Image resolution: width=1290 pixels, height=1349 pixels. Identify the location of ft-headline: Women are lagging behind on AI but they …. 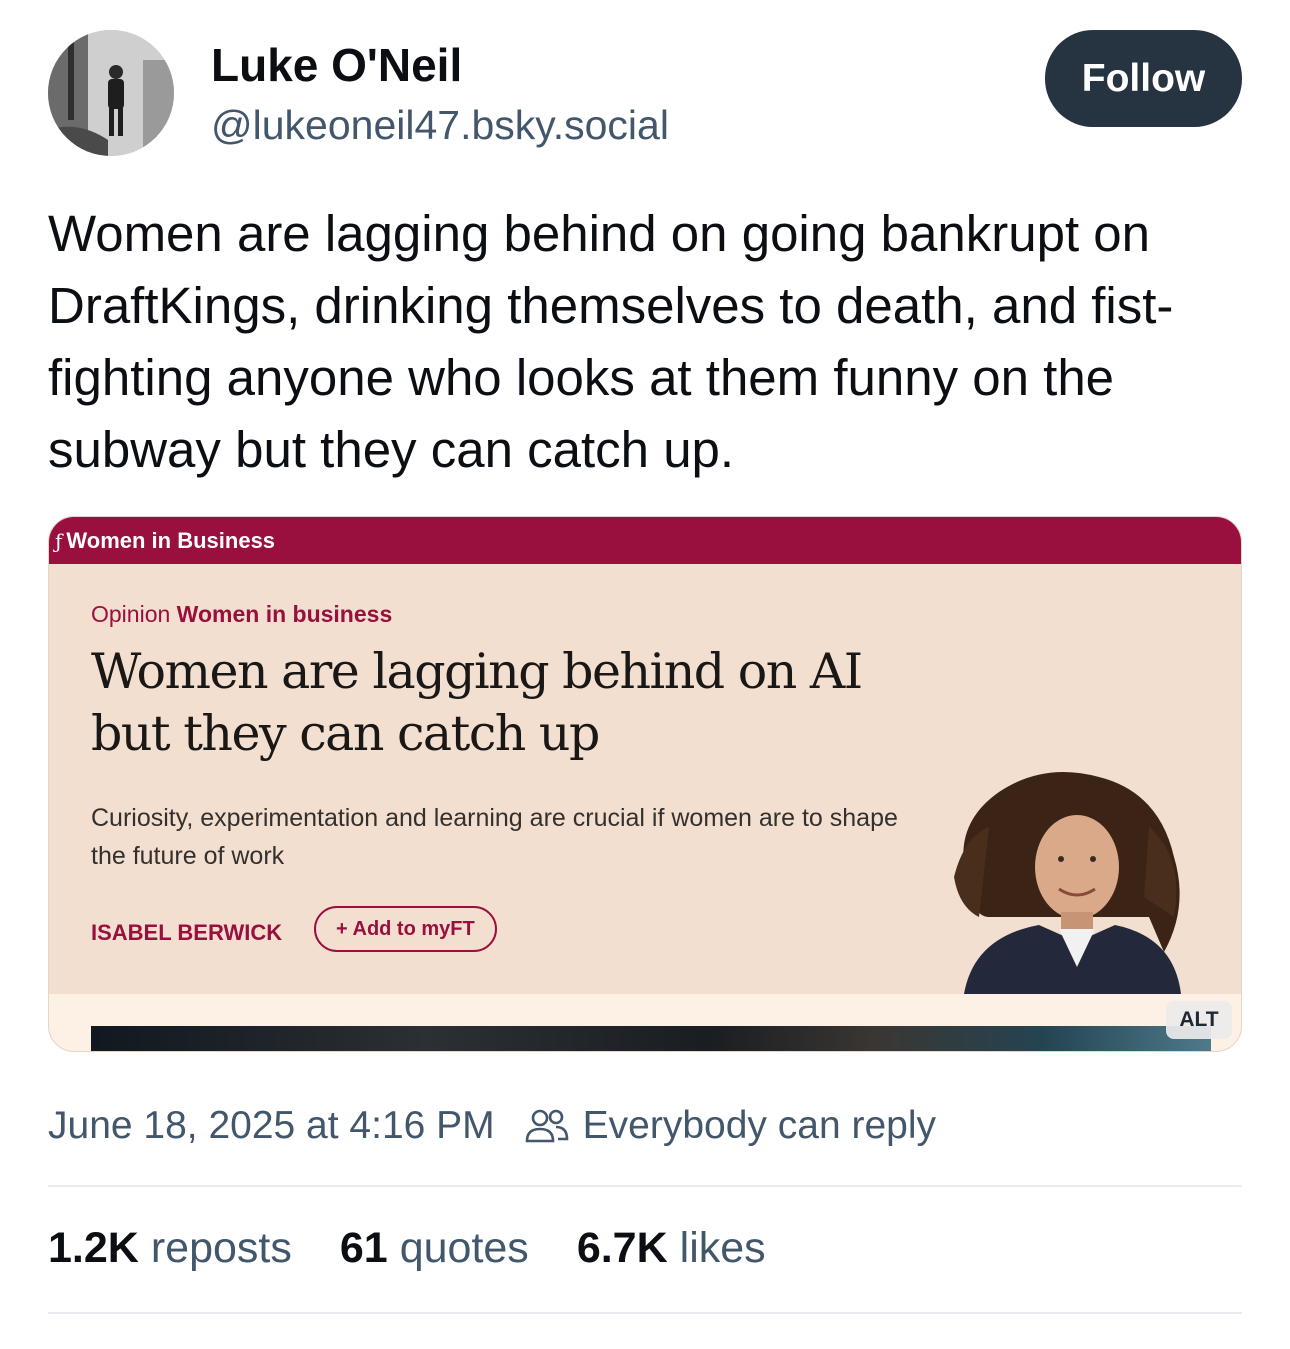
(477, 702).